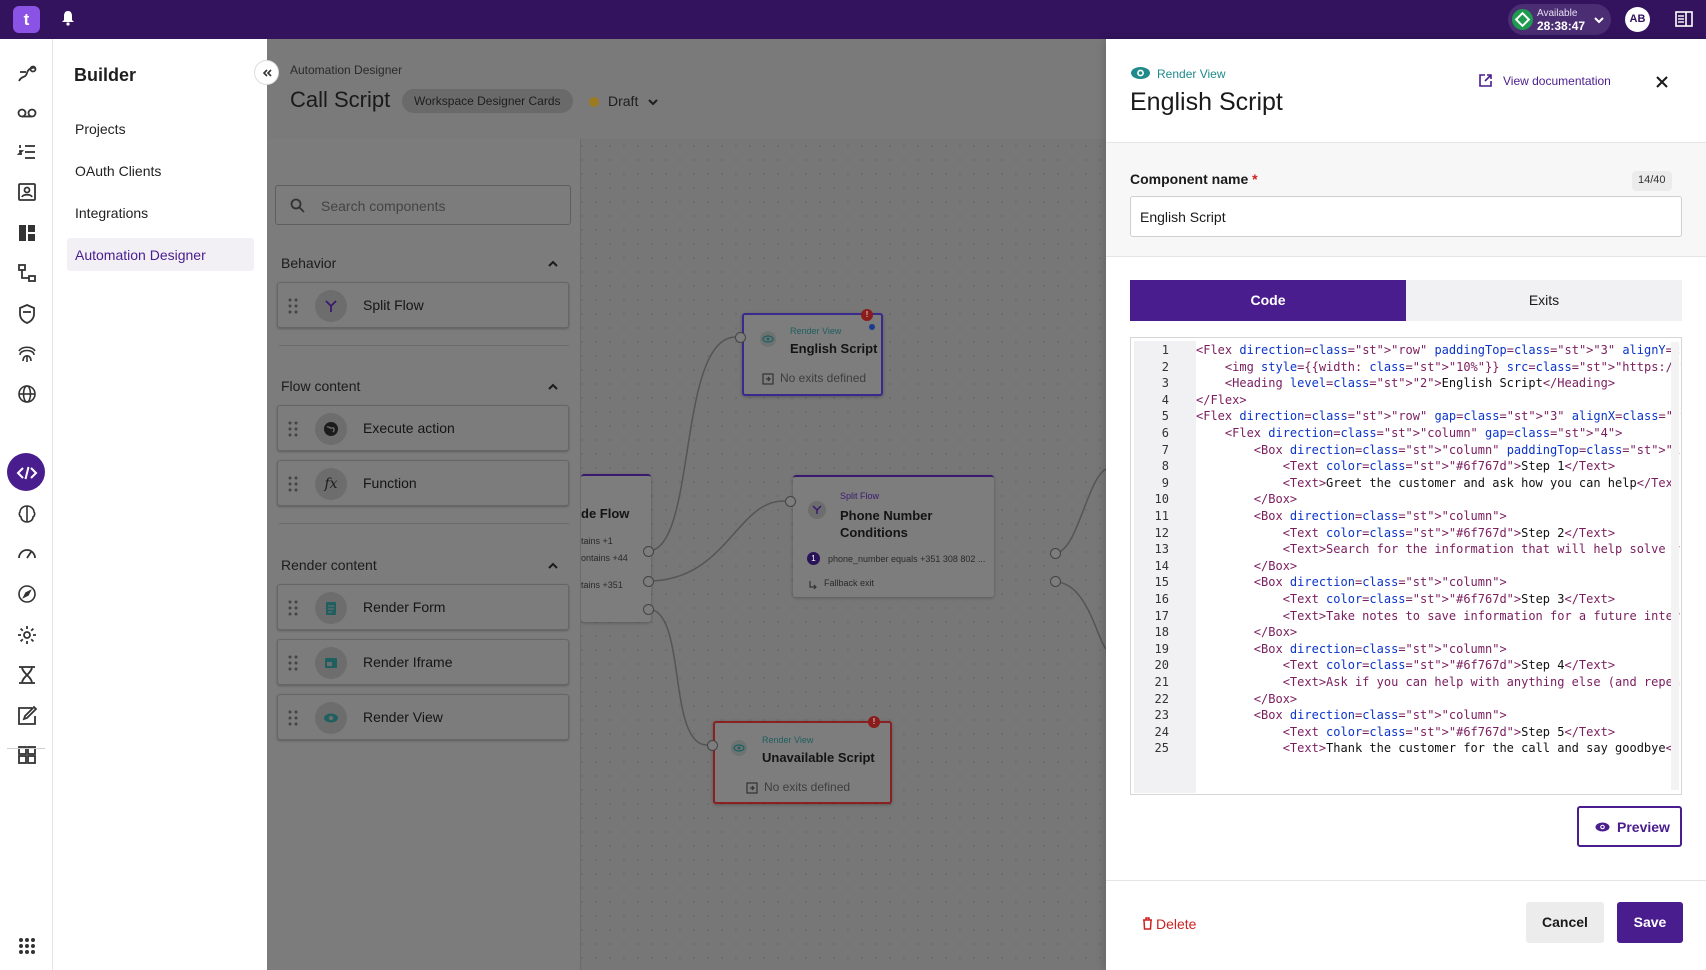 This screenshot has width=1706, height=970. Describe the element at coordinates (423, 305) in the screenshot. I see `palette-item-split-flow: Split Flow` at that location.